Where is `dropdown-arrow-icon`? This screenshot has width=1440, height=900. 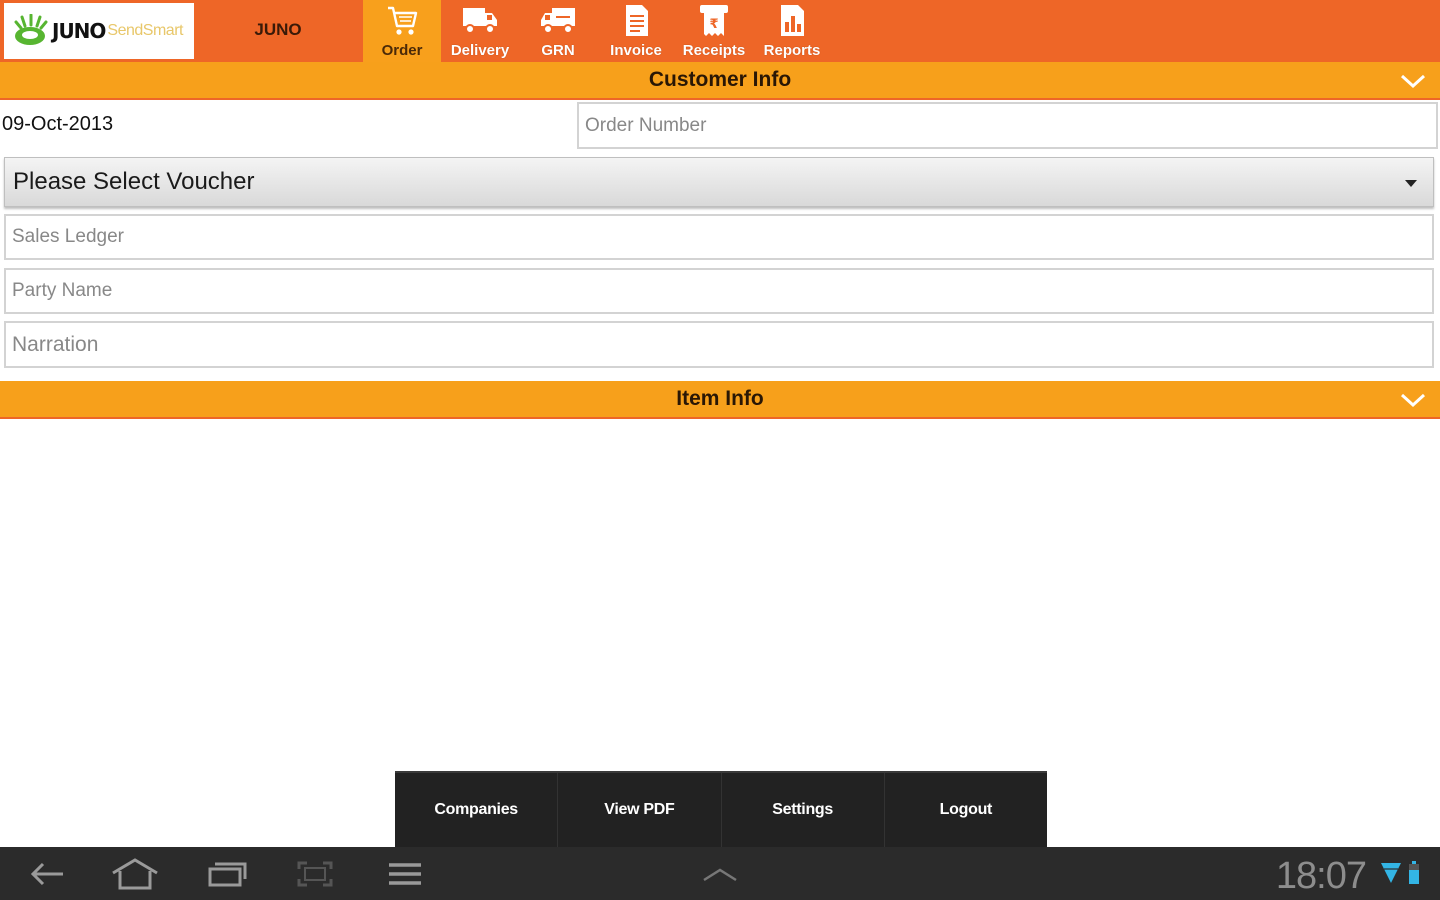 dropdown-arrow-icon is located at coordinates (1411, 183).